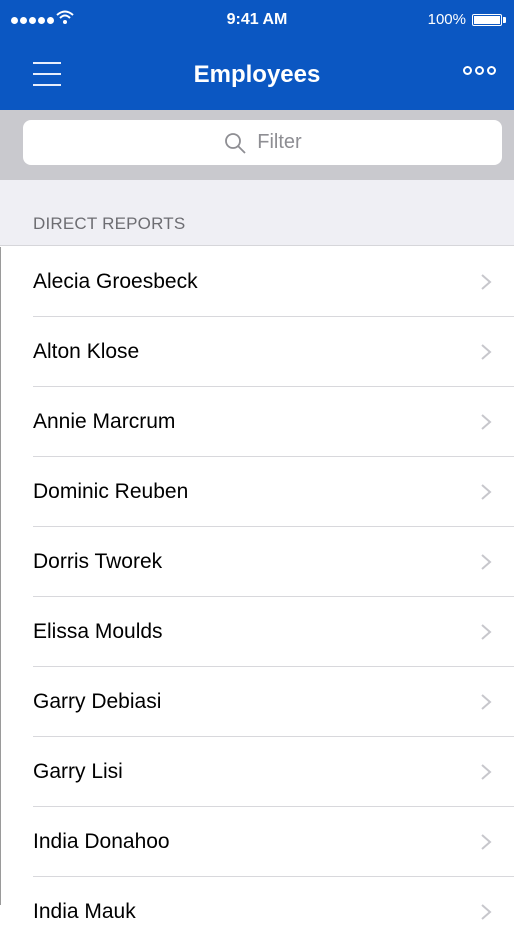 The height and width of the screenshot is (947, 514). What do you see at coordinates (257, 20) in the screenshot?
I see `status-bar: 9:41 AM 100%` at bounding box center [257, 20].